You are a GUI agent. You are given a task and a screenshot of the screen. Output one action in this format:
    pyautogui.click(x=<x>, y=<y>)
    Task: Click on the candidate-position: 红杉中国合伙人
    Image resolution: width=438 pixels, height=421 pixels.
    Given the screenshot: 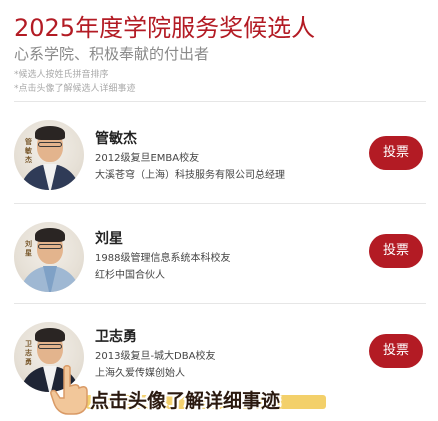 What is the action you would take?
    pyautogui.click(x=130, y=275)
    